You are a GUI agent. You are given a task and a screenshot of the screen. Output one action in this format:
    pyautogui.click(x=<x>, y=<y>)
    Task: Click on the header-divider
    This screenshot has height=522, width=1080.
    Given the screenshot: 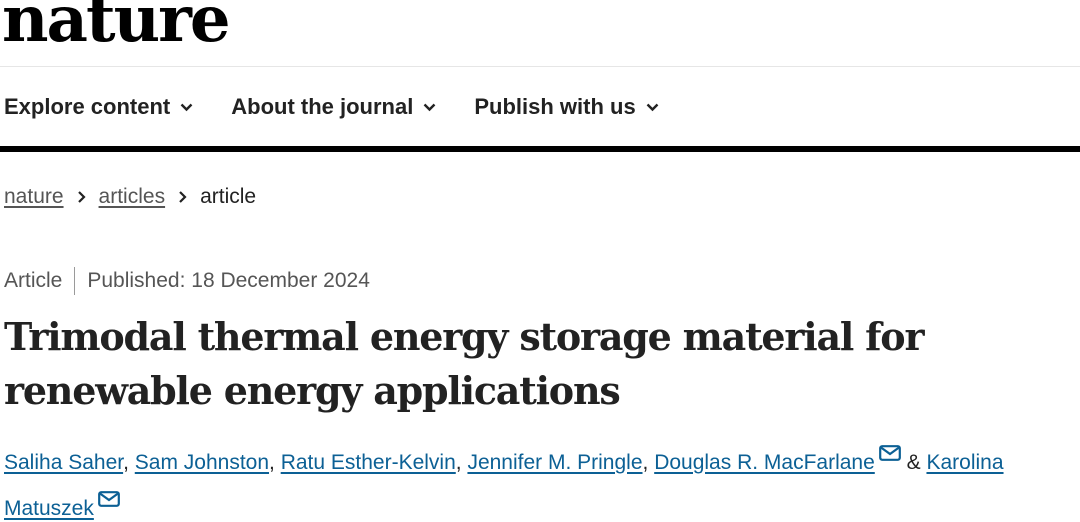 What is the action you would take?
    pyautogui.click(x=540, y=66)
    